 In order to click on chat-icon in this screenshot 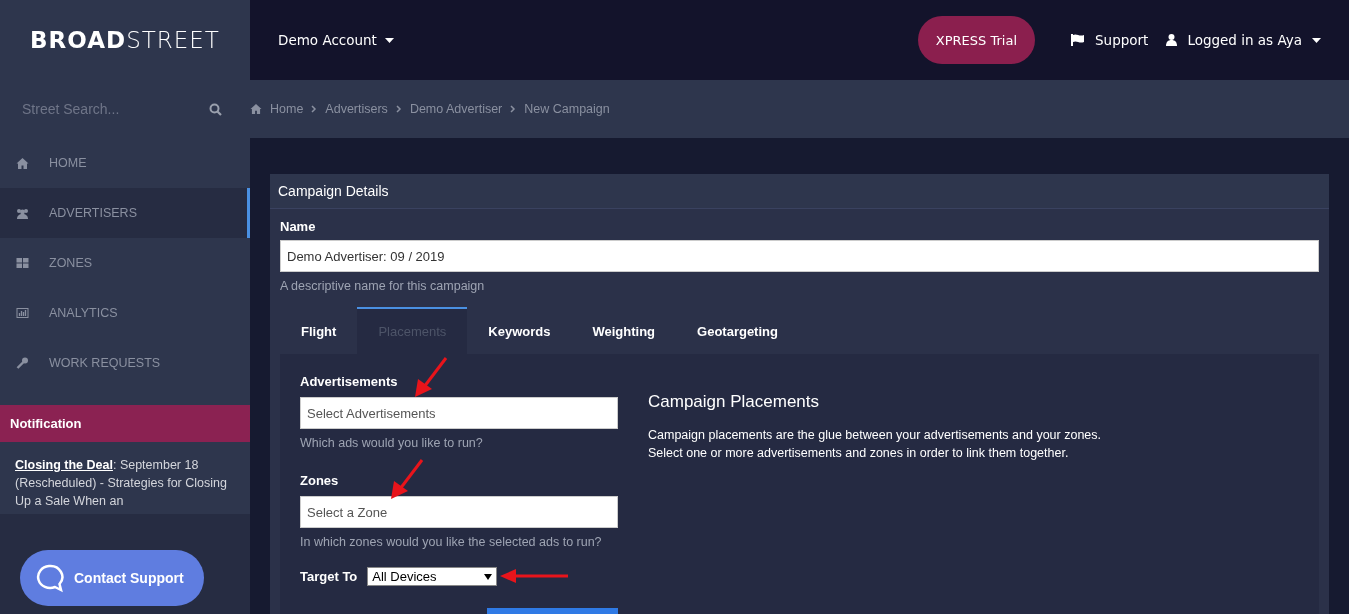, I will do `click(49, 578)`.